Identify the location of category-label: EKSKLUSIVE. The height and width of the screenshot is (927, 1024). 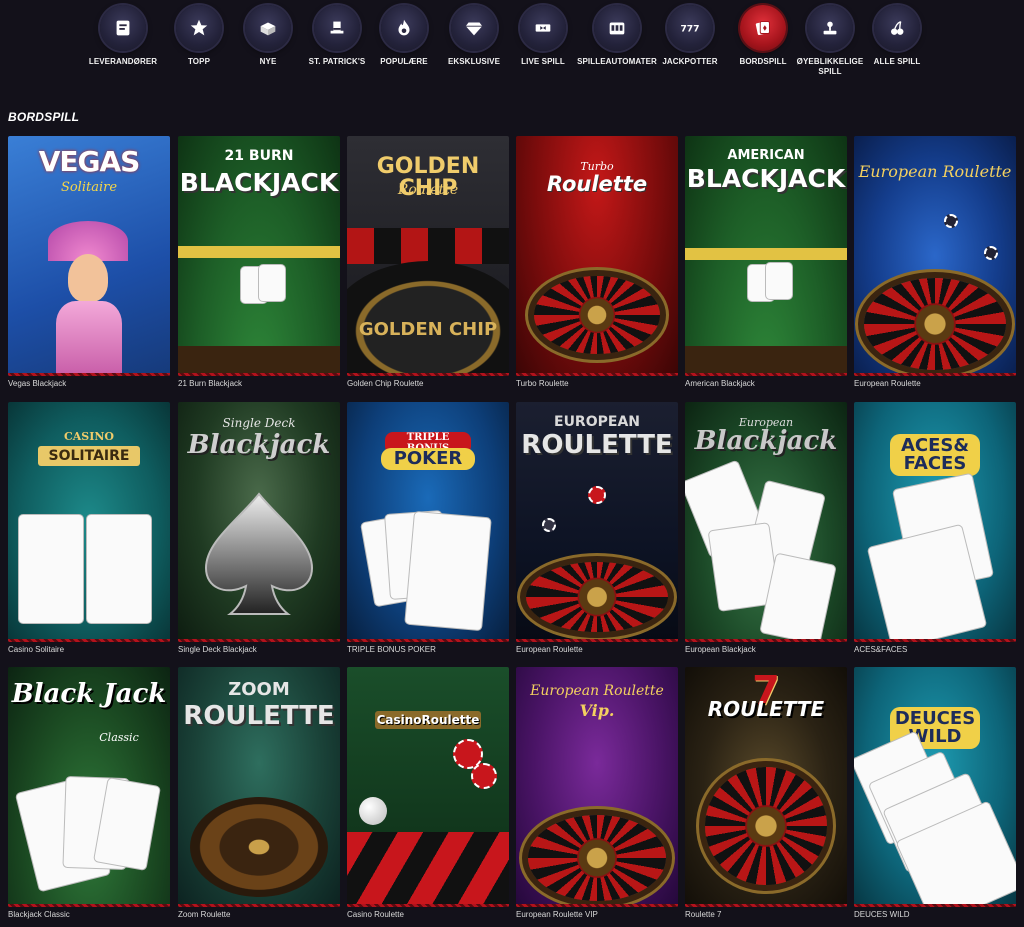
(474, 61).